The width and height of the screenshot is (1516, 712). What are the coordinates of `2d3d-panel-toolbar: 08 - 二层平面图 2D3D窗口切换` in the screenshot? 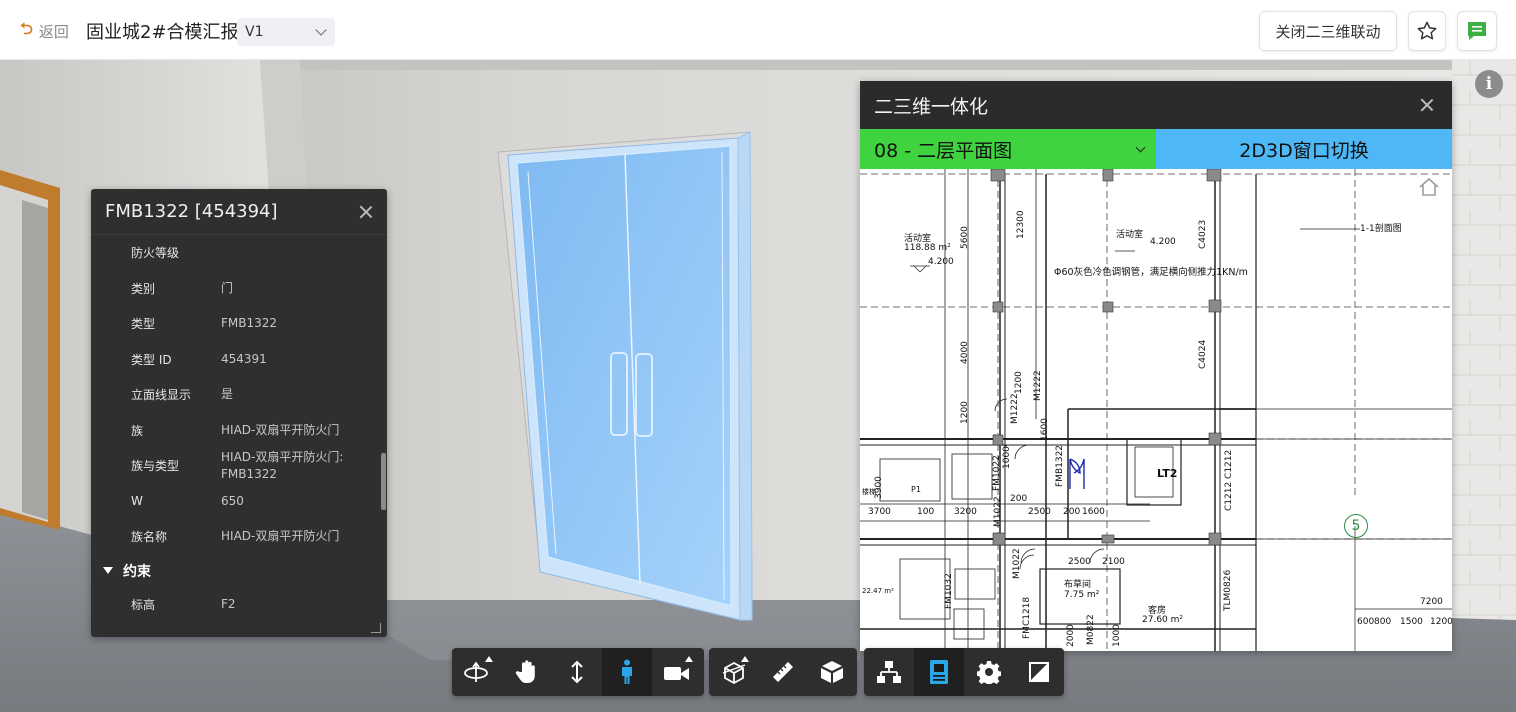 It's located at (1156, 149).